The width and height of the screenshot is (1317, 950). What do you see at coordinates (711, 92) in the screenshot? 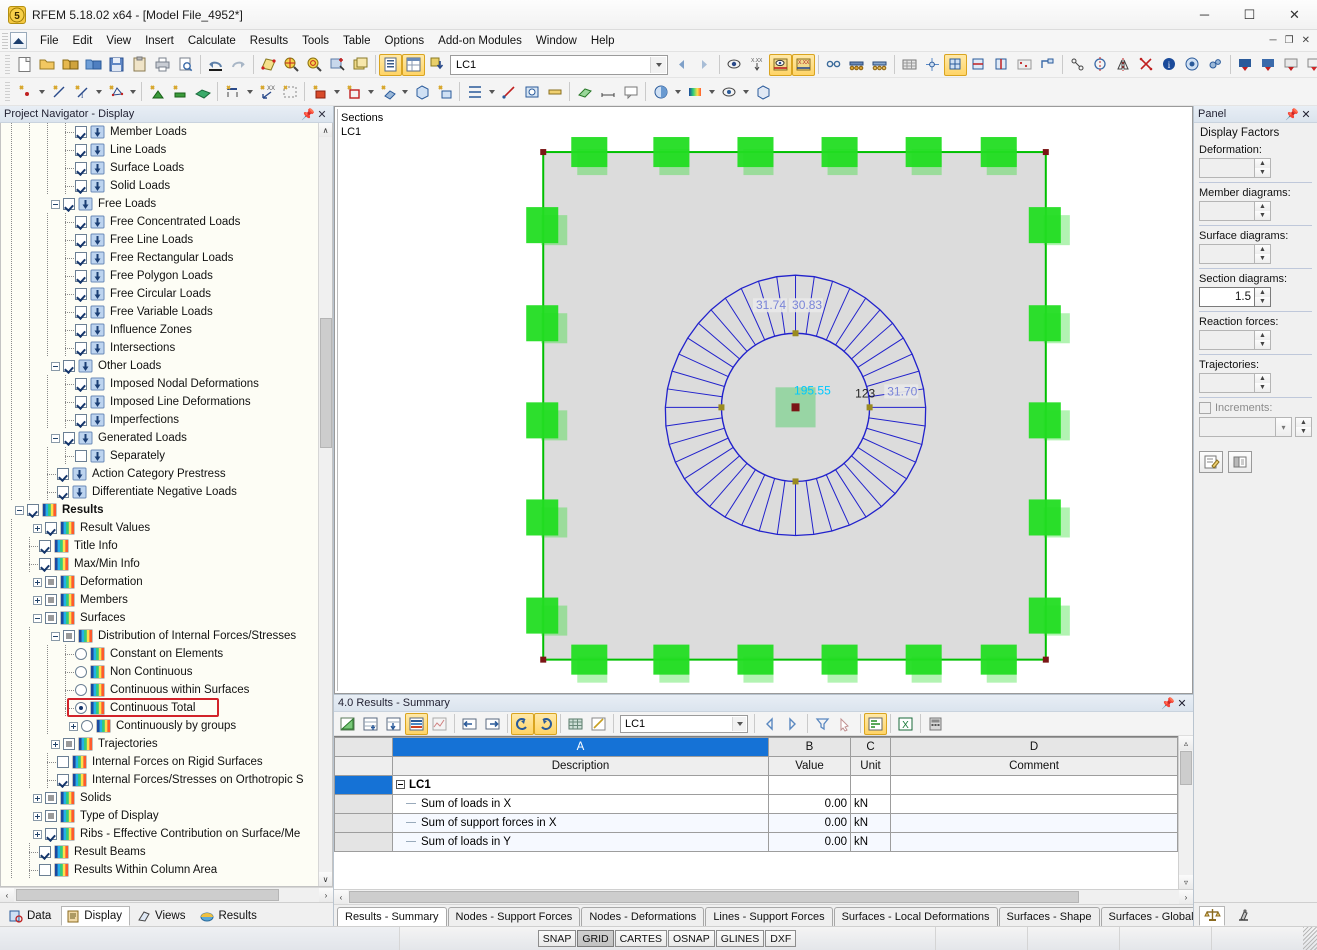
I see `colors-dropdown` at bounding box center [711, 92].